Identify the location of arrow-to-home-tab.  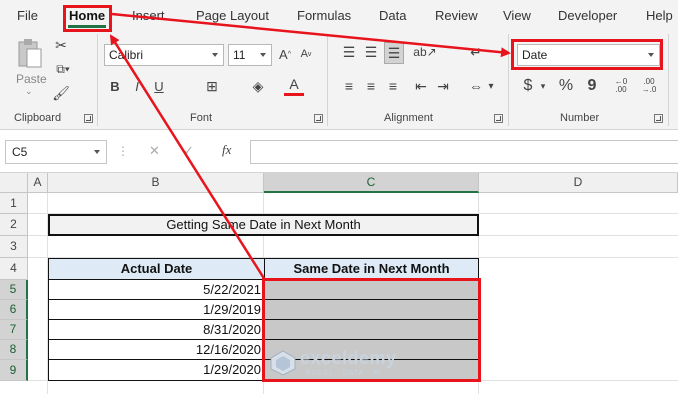
(188, 157).